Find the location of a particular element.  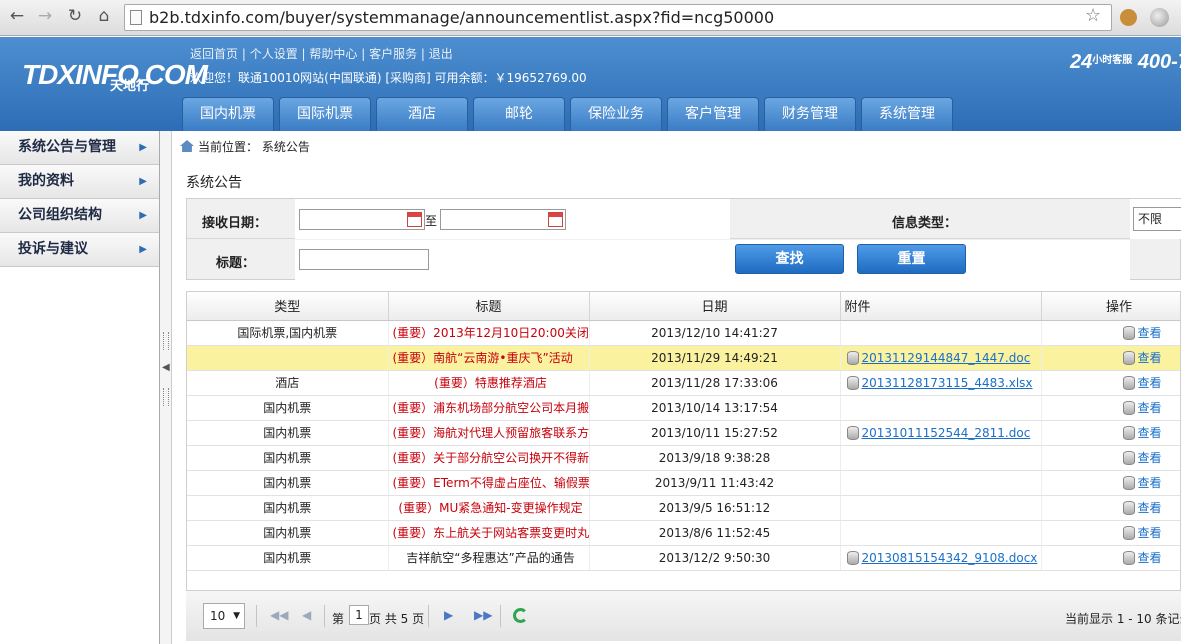

attachment-cell: 20131129144847_1447.doc is located at coordinates (941, 358).